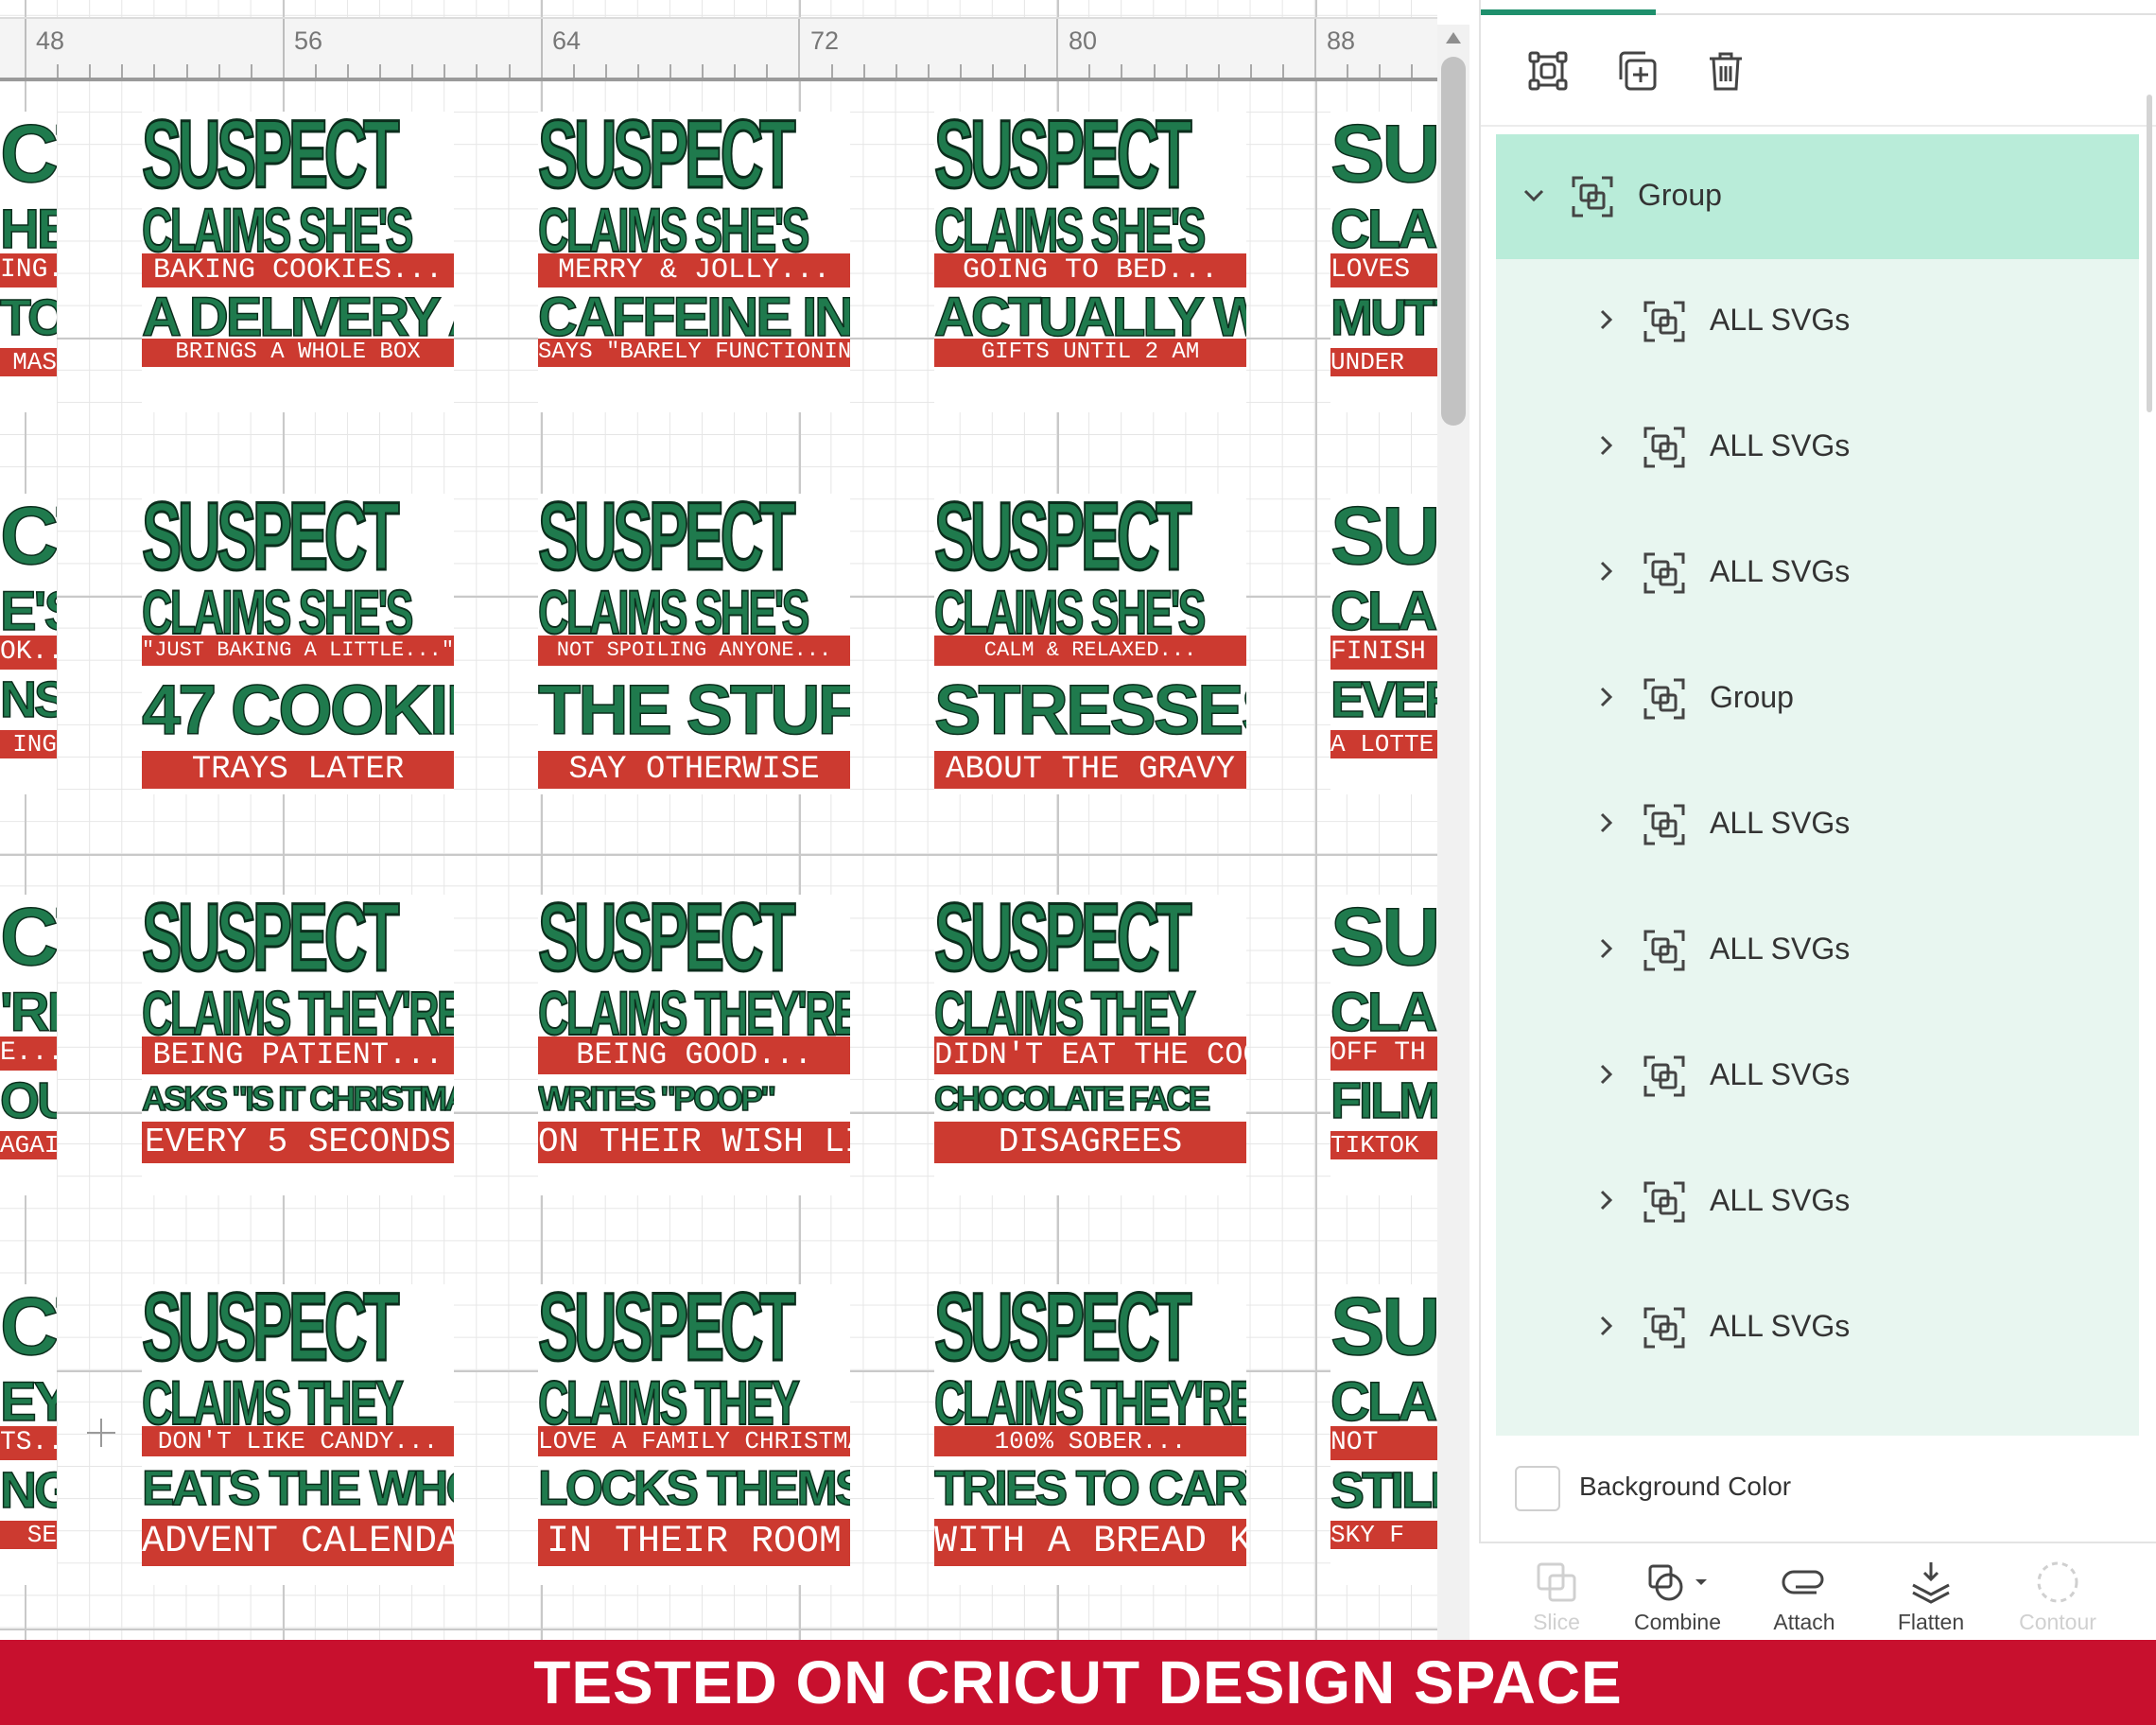 This screenshot has width=2156, height=1725. What do you see at coordinates (2150, 253) in the screenshot?
I see `panel-scrollbar` at bounding box center [2150, 253].